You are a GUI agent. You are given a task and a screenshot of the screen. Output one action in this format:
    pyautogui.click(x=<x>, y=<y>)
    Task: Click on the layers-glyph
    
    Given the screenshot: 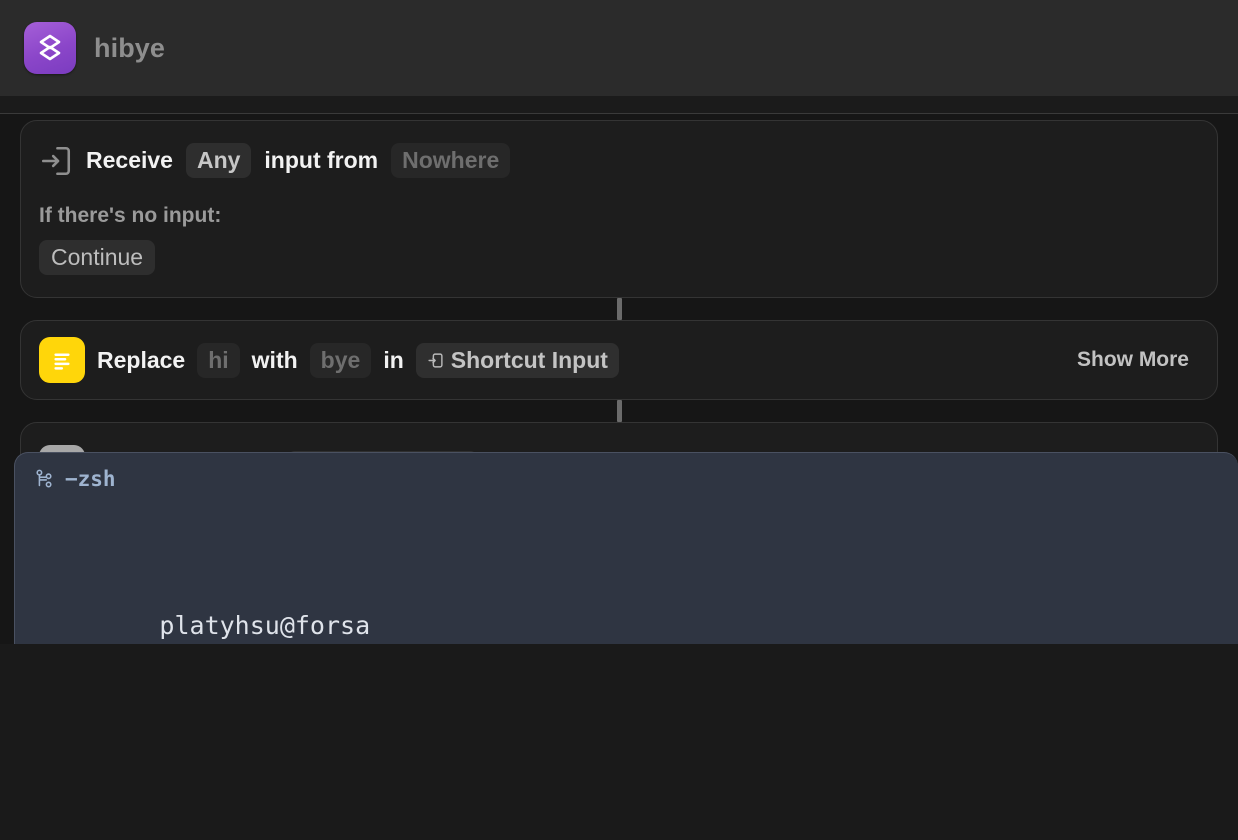 What is the action you would take?
    pyautogui.click(x=50, y=47)
    